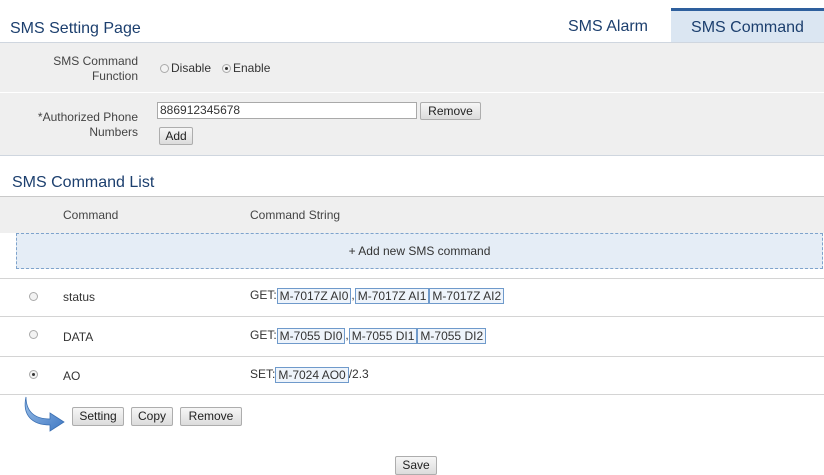  Describe the element at coordinates (358, 374) in the screenshot. I see `command-suffix: /2.3` at that location.